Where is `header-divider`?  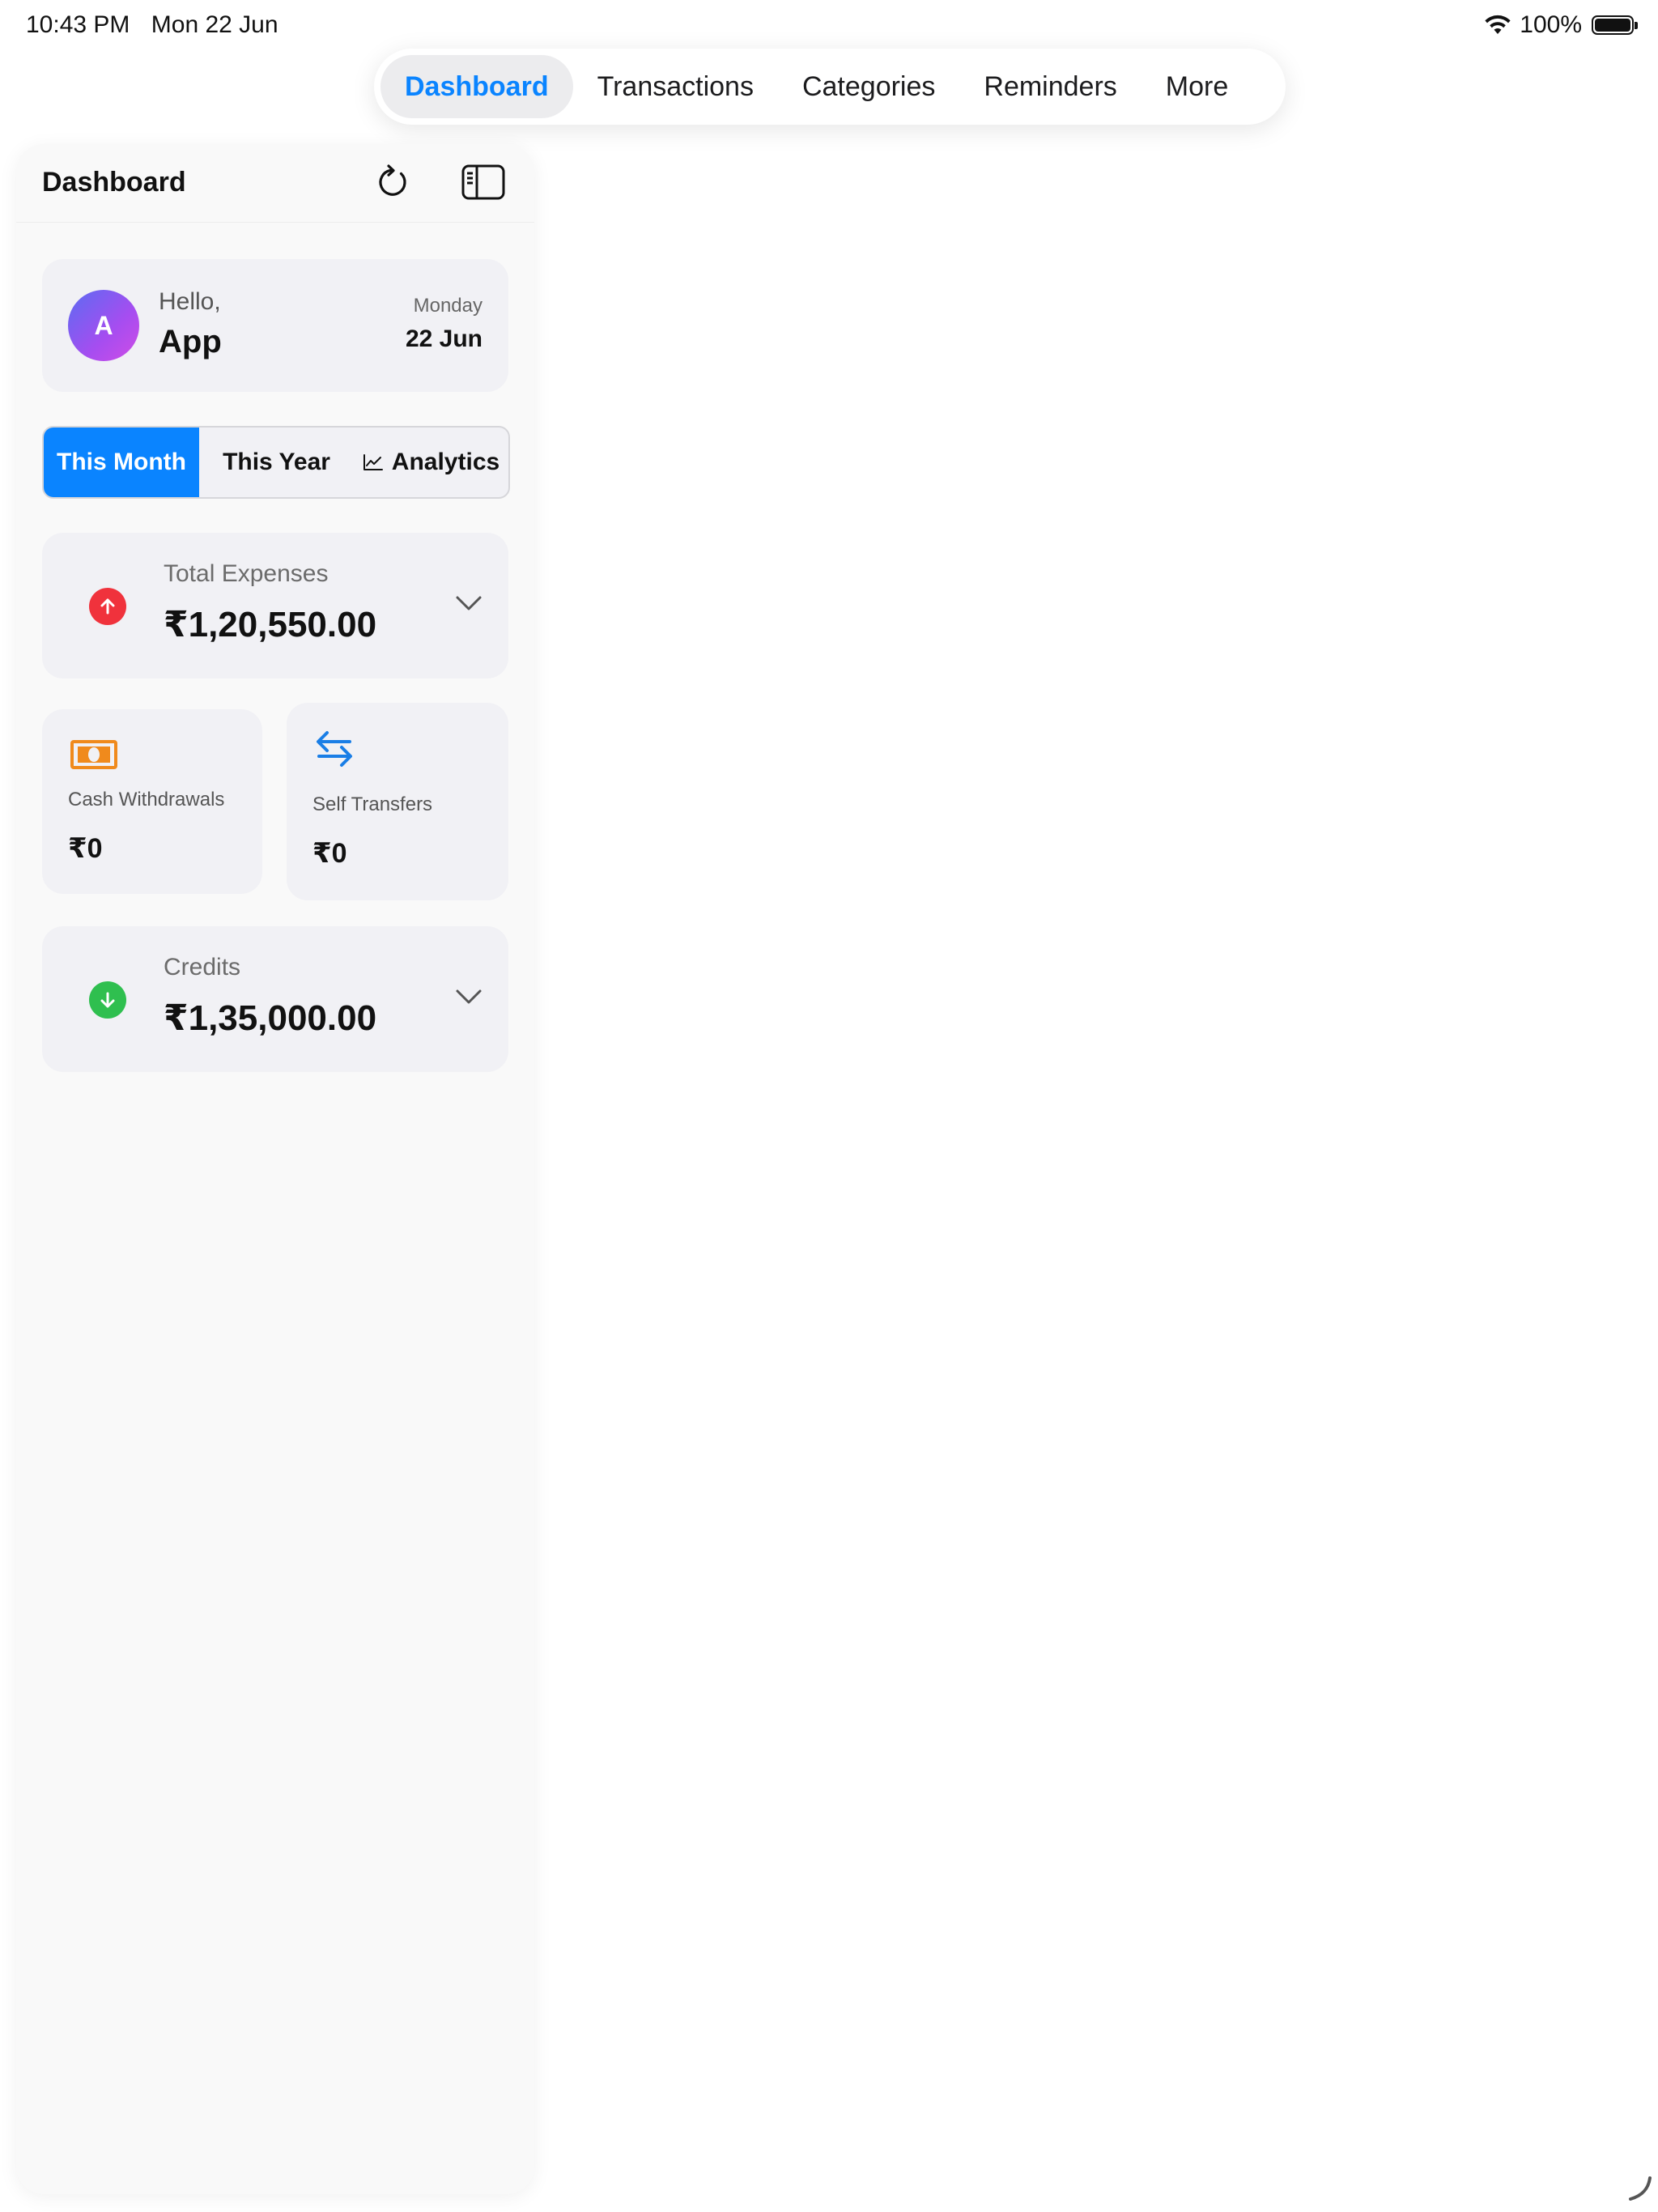
header-divider is located at coordinates (275, 223).